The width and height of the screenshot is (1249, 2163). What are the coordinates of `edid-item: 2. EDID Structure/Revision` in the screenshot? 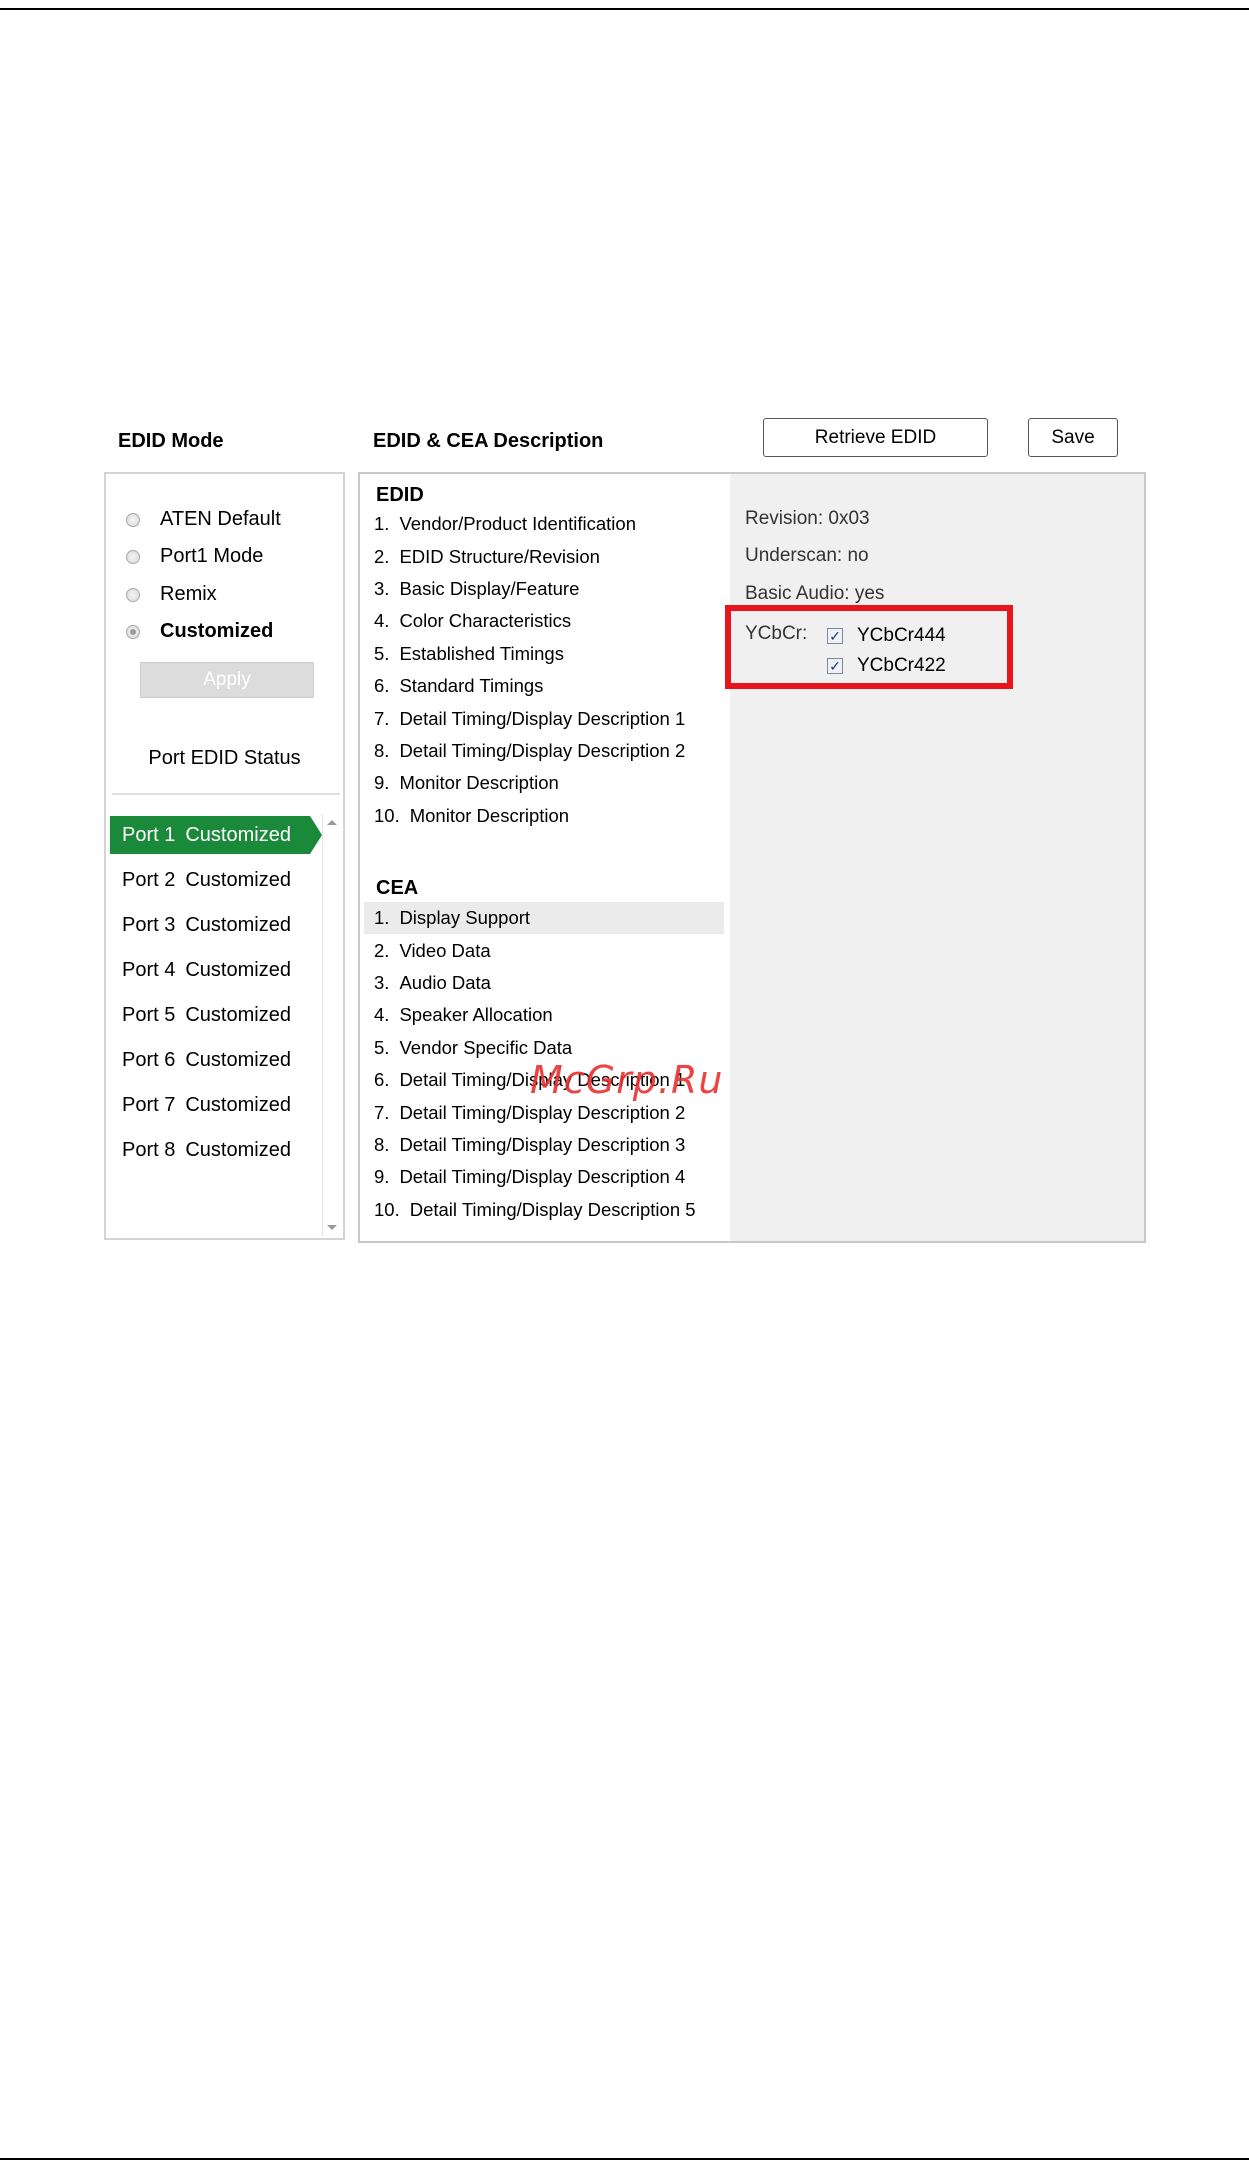 It's located at (544, 556).